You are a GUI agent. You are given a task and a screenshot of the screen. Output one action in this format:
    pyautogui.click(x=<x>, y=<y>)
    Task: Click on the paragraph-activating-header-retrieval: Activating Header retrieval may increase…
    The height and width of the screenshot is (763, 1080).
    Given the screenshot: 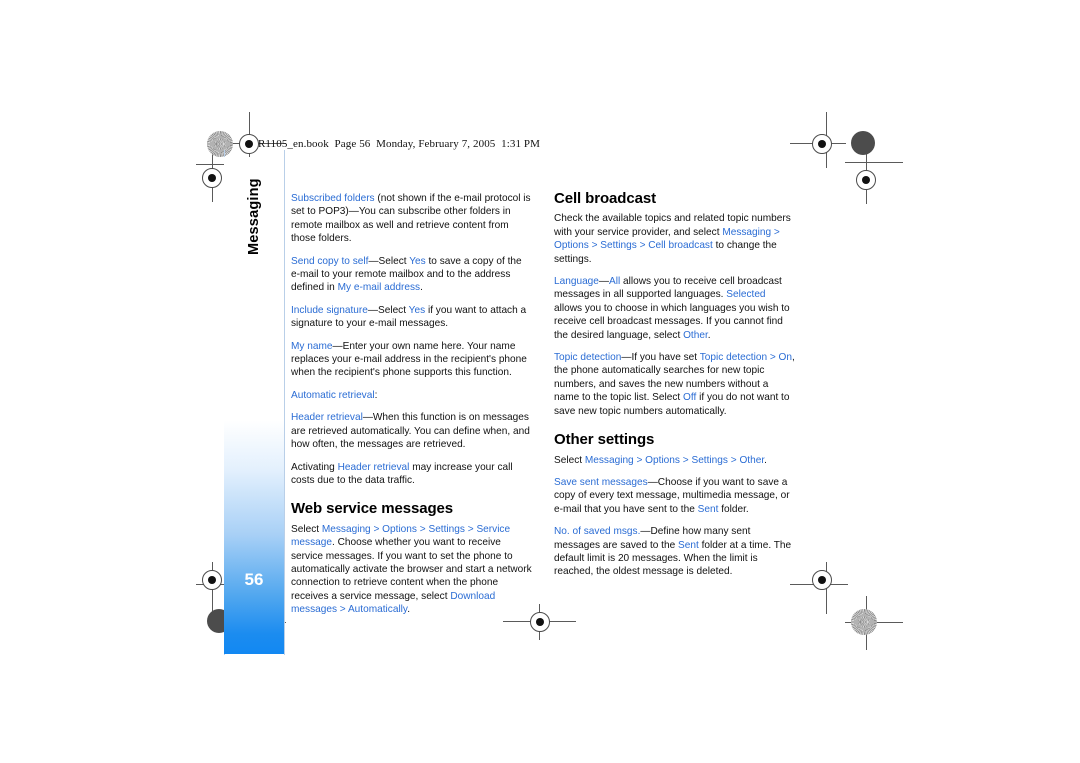 What is the action you would take?
    pyautogui.click(x=411, y=474)
    